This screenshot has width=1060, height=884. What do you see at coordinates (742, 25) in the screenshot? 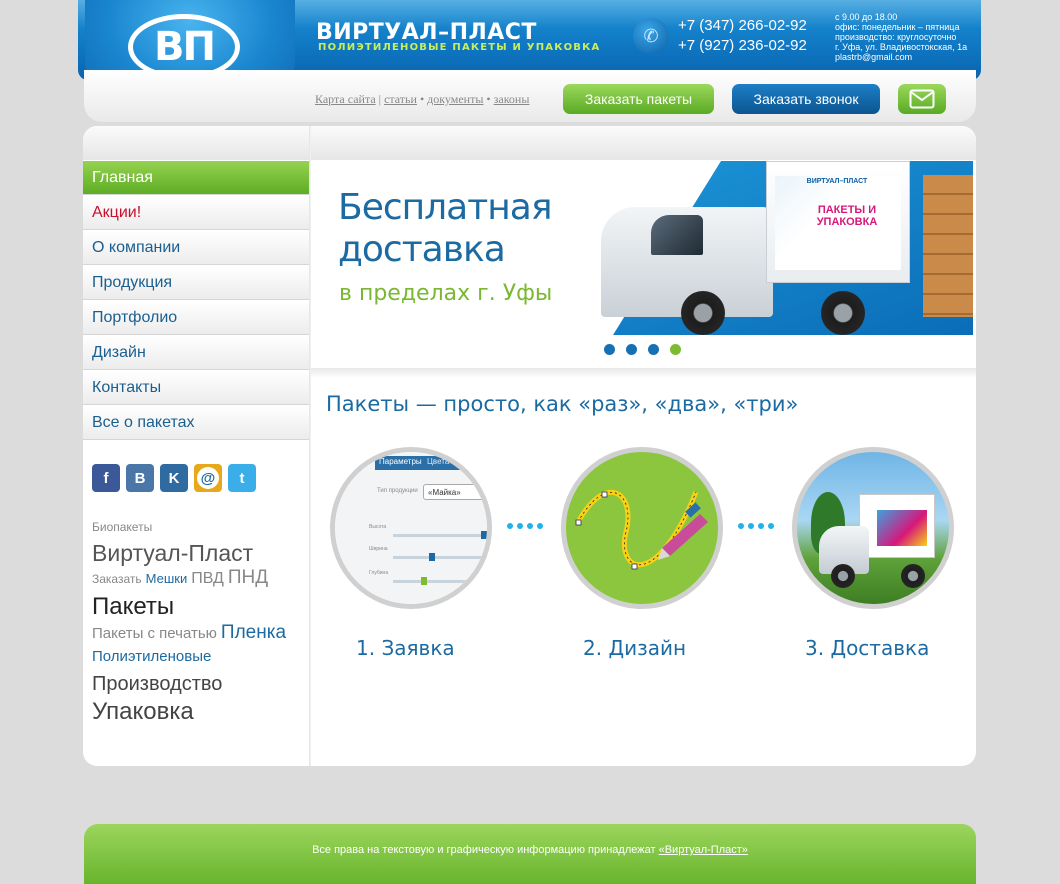
I see `phone-number-1: +7 (347) 266-02-92` at bounding box center [742, 25].